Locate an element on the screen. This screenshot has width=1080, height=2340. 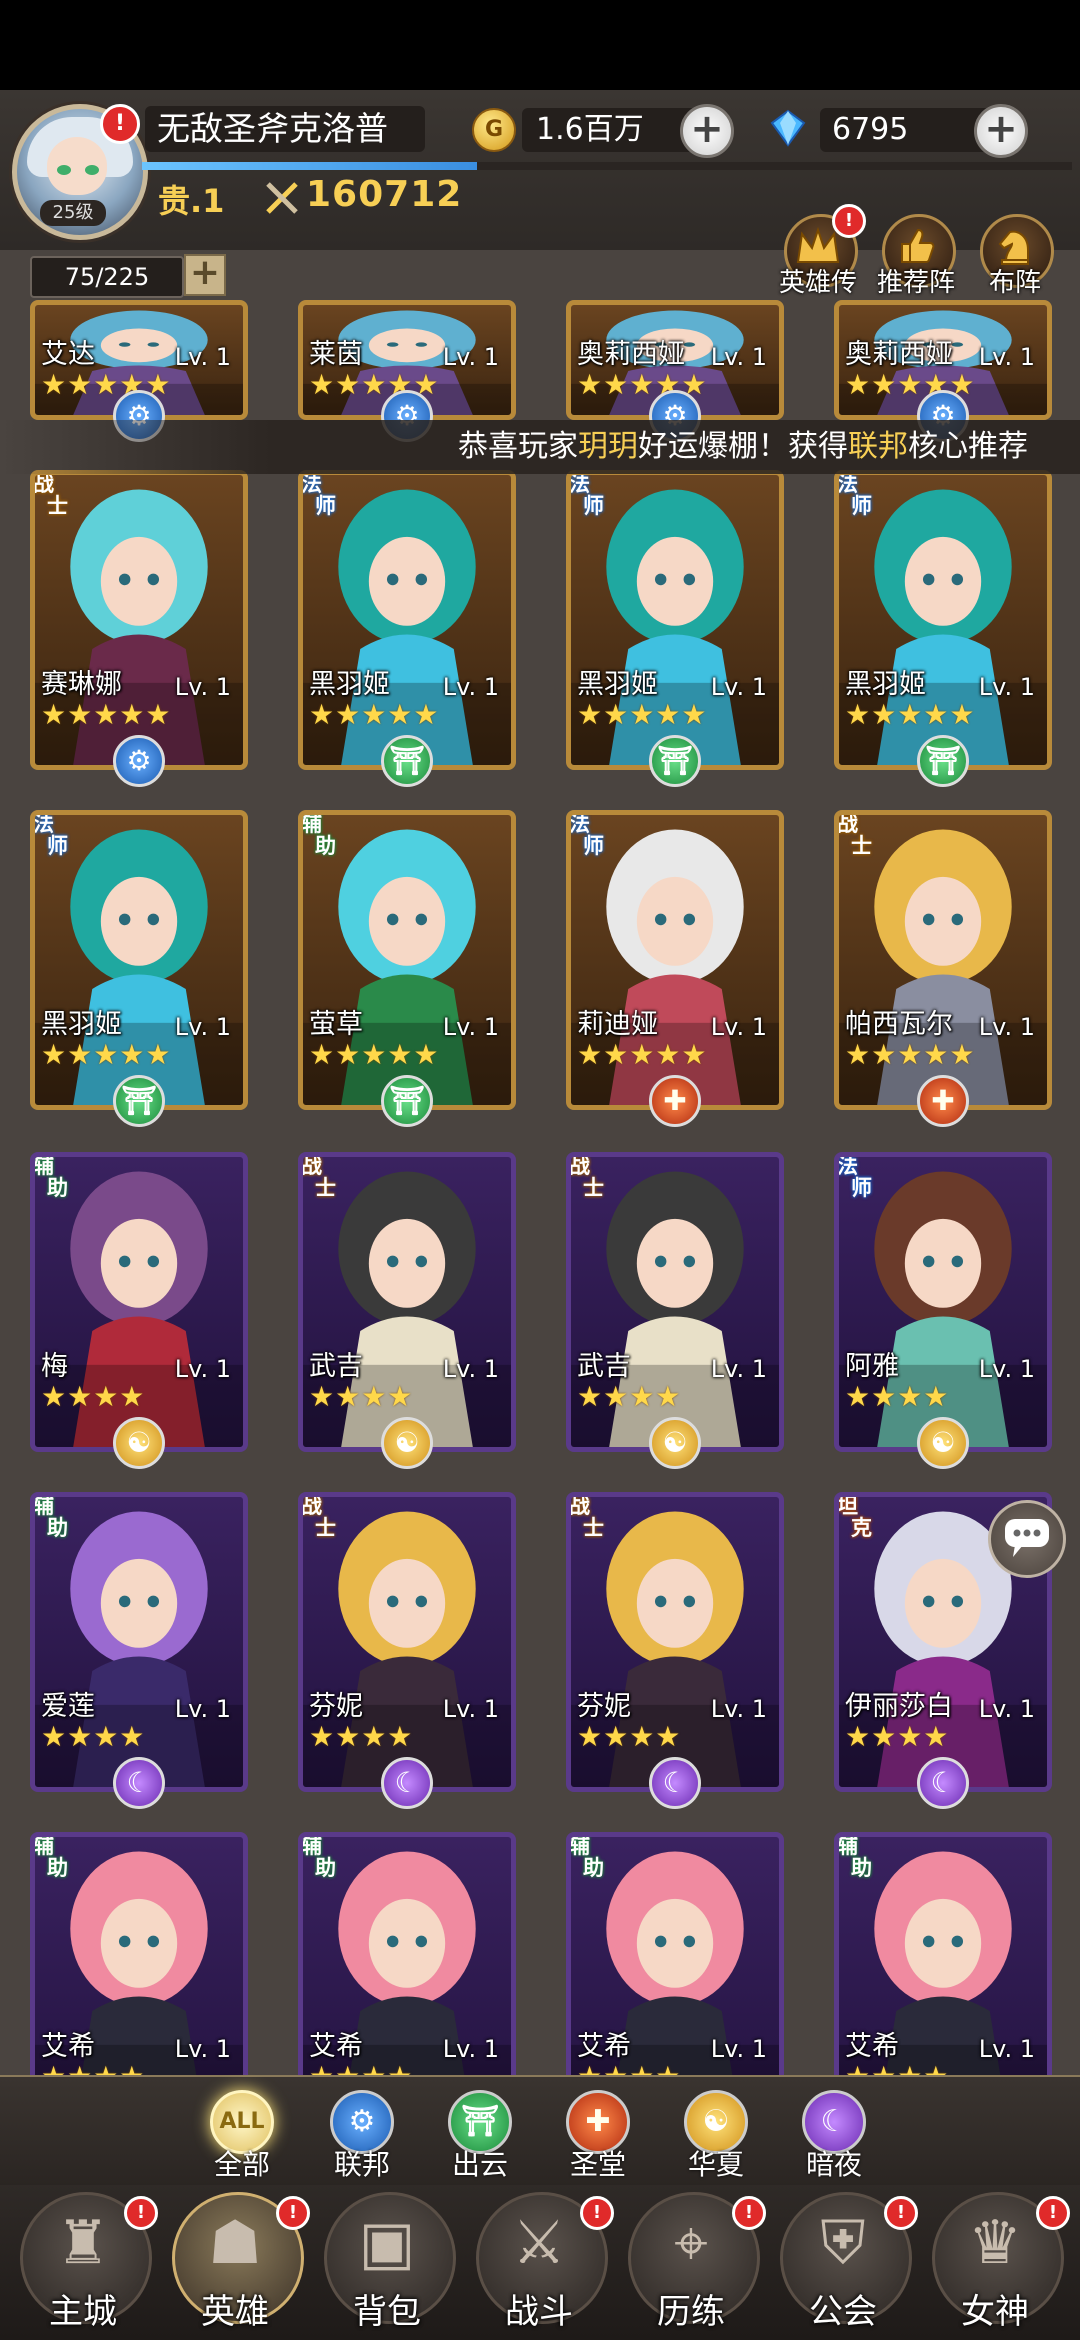
ticker-faction: 联邦 is located at coordinates (878, 446).